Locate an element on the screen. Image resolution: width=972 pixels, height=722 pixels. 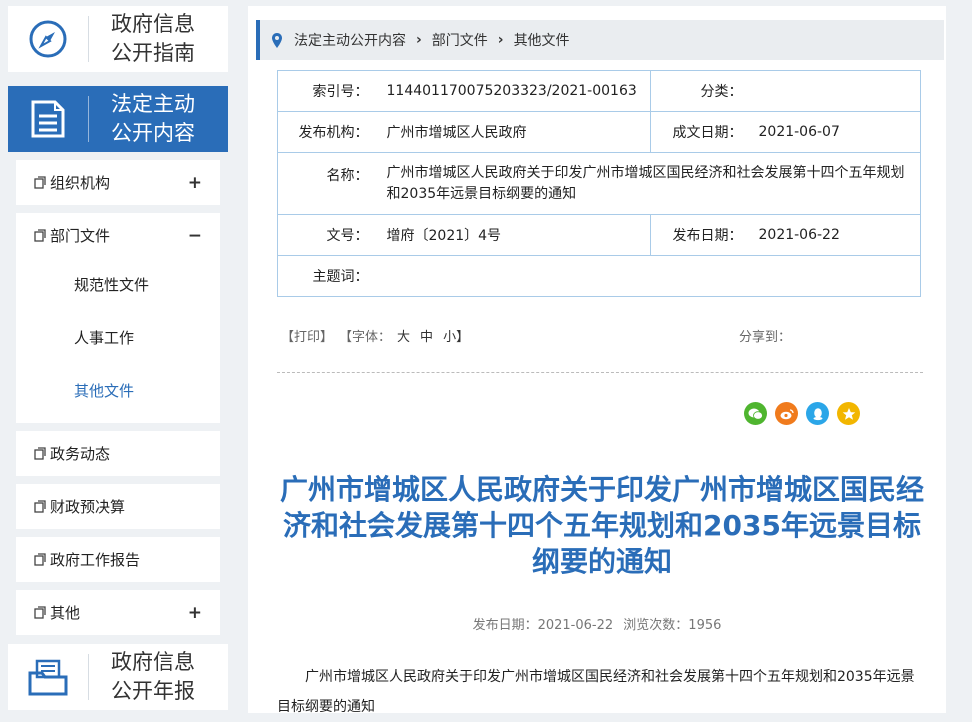
document-icon is located at coordinates (48, 119).